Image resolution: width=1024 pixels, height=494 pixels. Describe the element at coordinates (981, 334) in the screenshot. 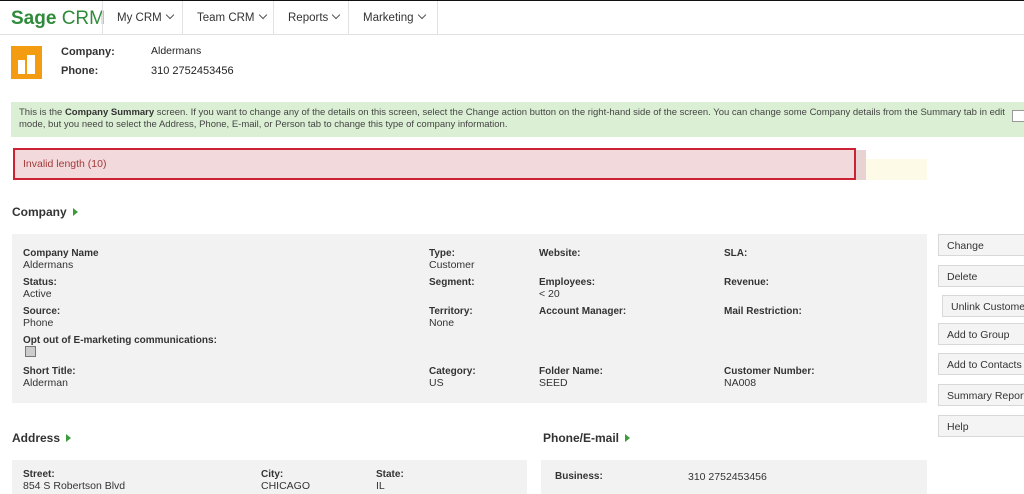

I see `add-to-group-button: Add to Group` at that location.